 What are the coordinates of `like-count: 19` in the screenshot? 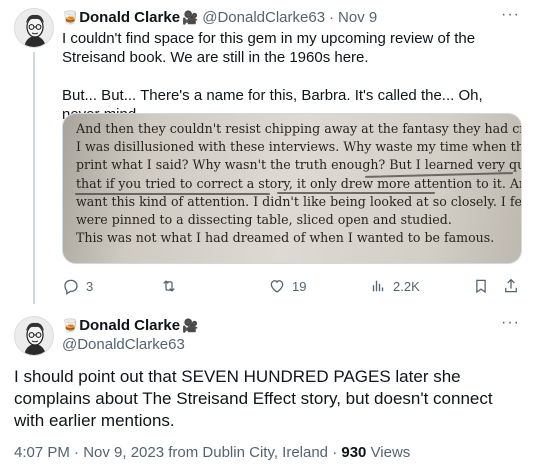 It's located at (299, 286).